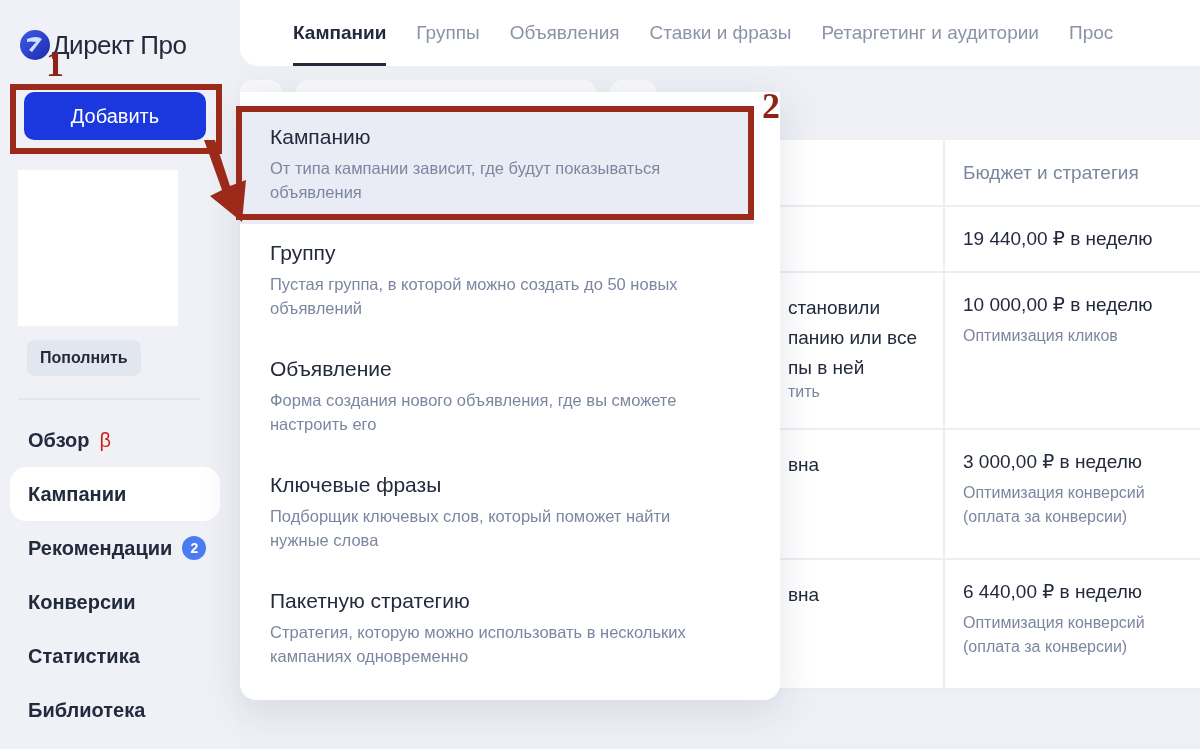 This screenshot has height=749, width=1200. I want to click on column-header: Бюджет и стратегия, so click(1051, 172).